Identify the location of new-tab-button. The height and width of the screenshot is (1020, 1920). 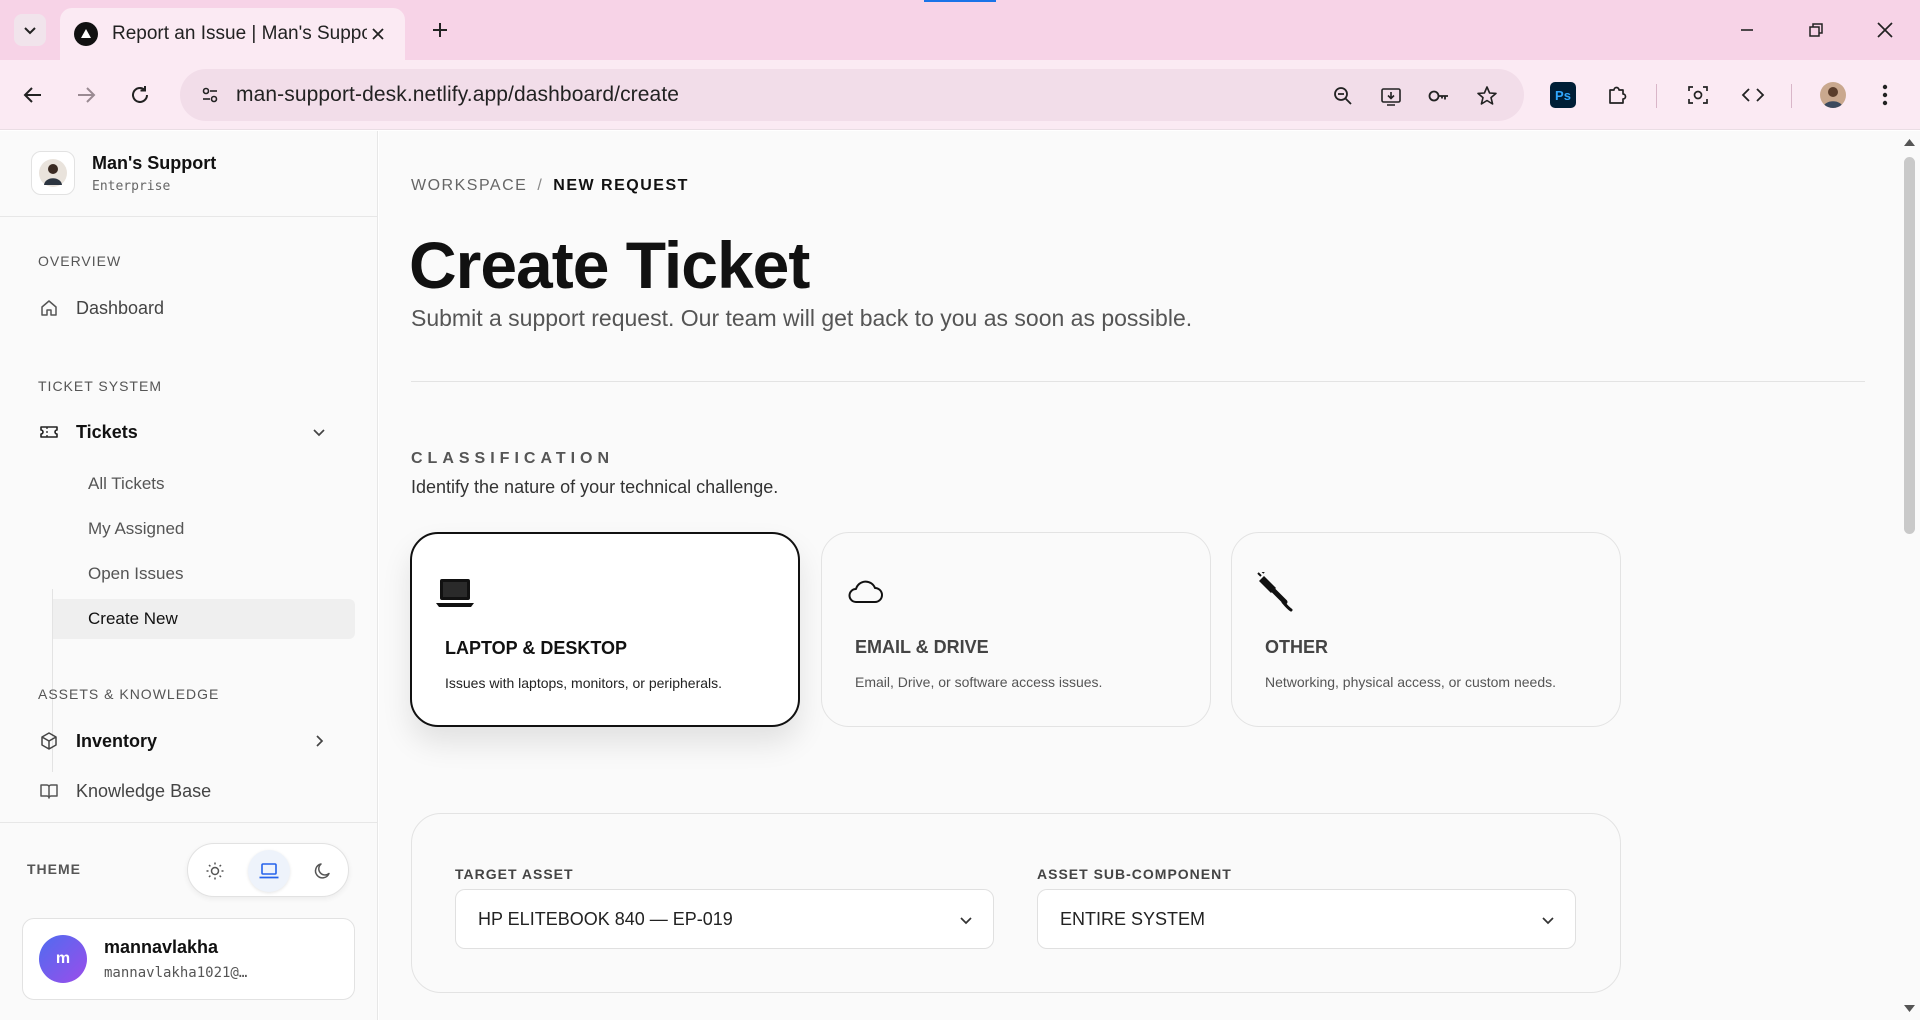
(440, 30).